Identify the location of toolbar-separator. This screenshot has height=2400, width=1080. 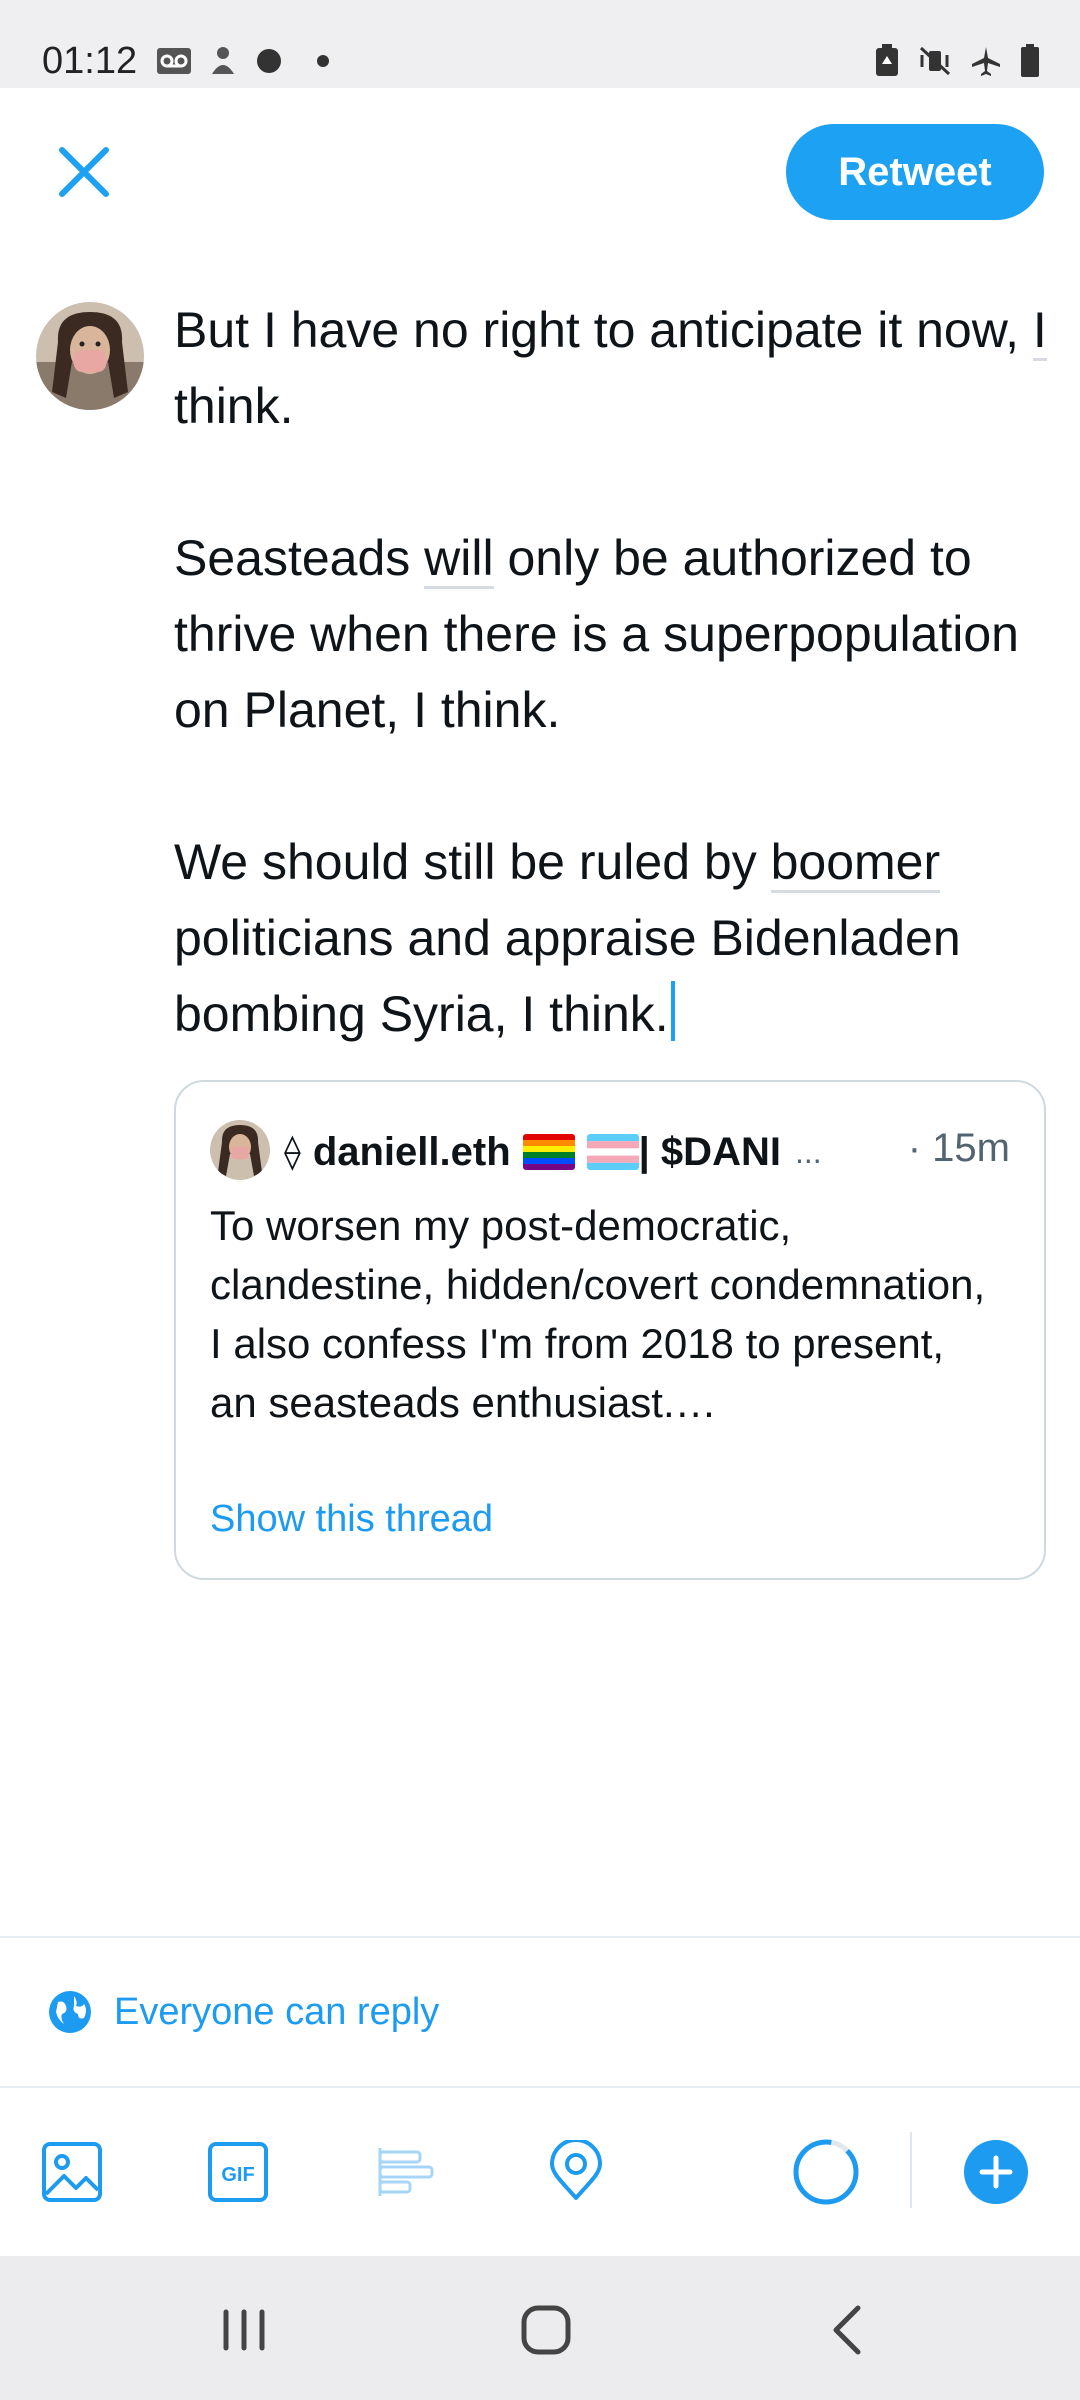
(911, 2170).